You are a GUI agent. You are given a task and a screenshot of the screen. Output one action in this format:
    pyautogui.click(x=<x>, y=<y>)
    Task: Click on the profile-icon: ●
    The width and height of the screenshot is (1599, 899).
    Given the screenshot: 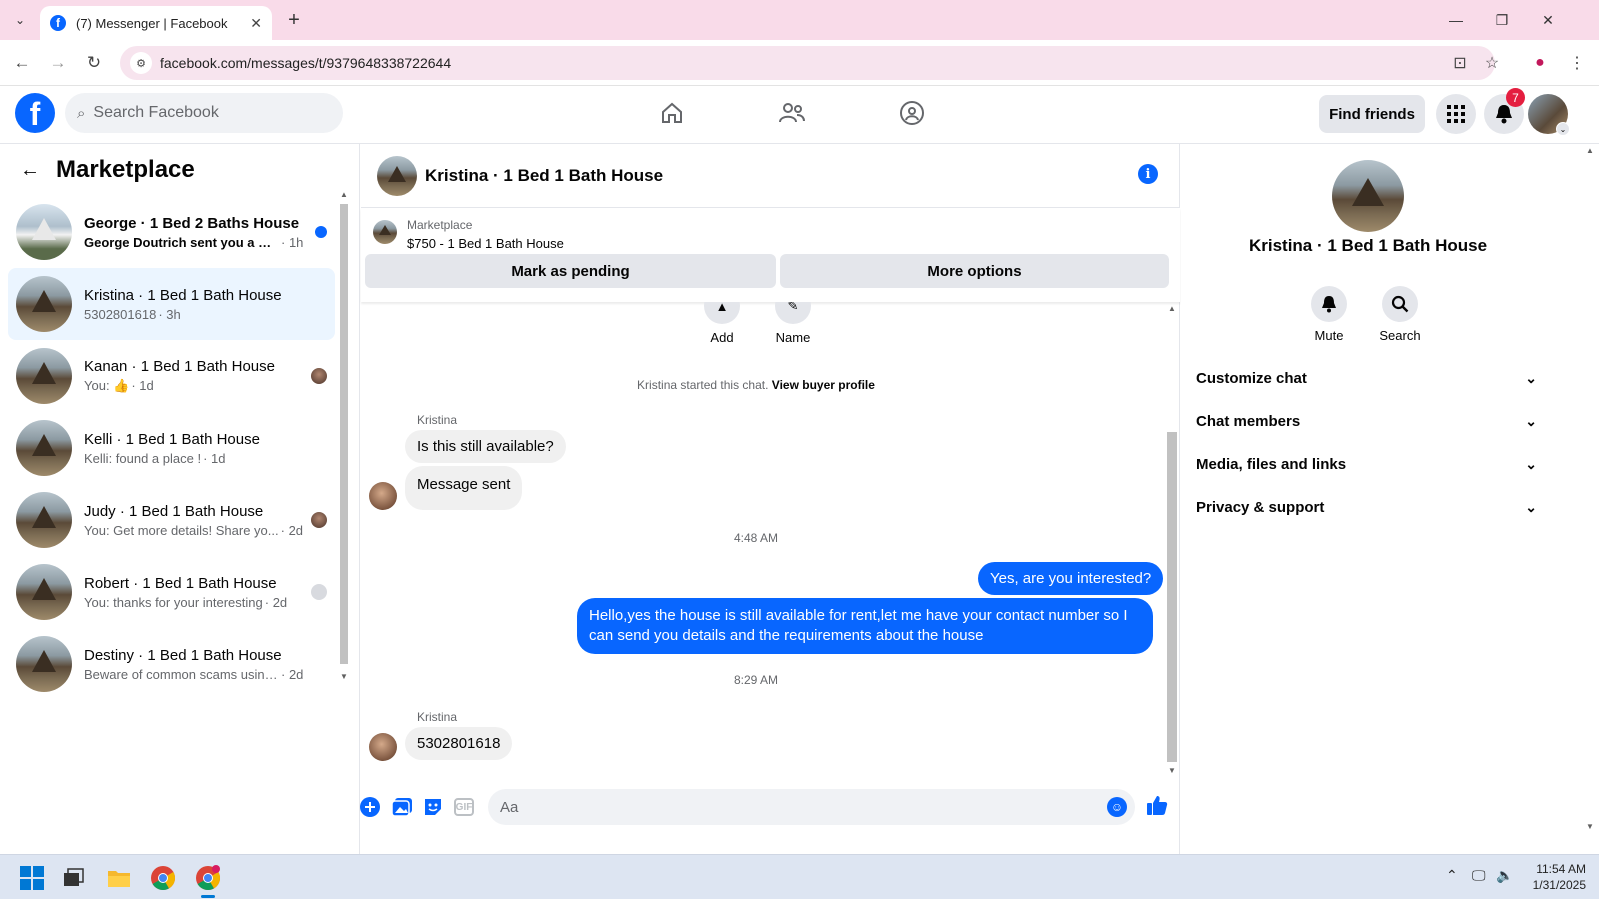 What is the action you would take?
    pyautogui.click(x=1540, y=63)
    